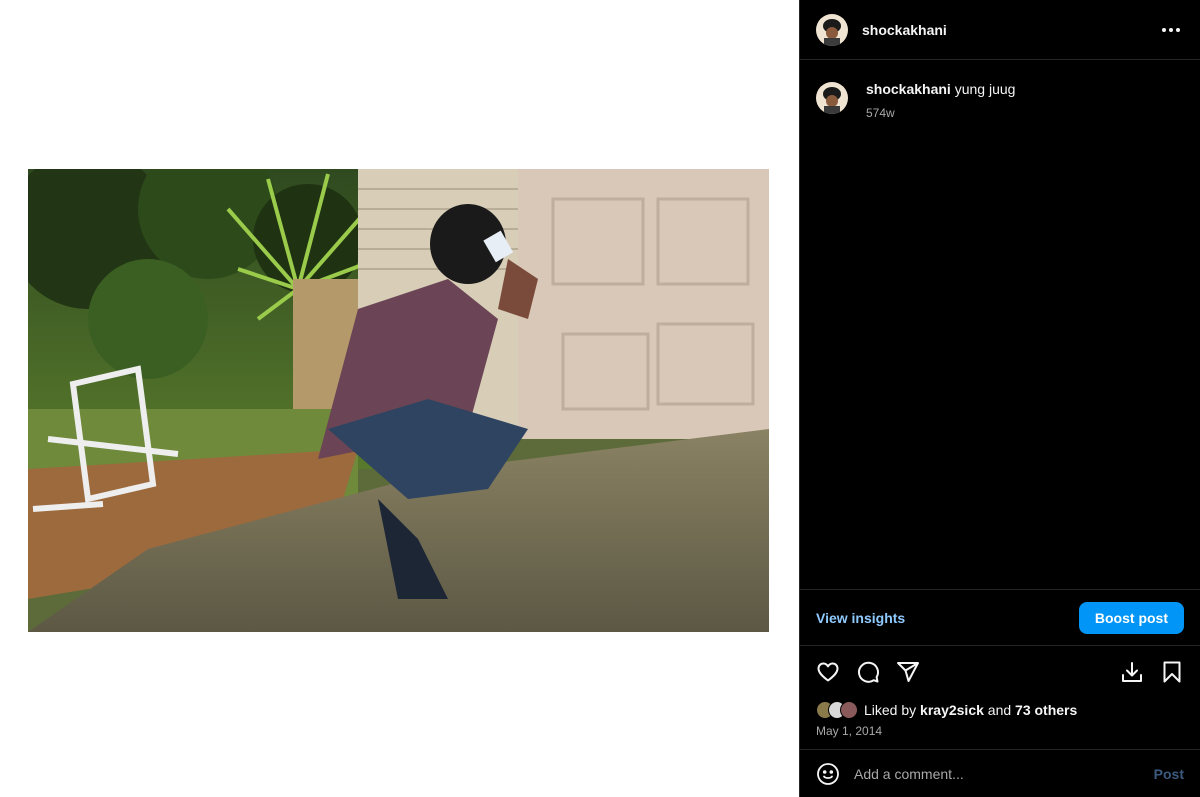  Describe the element at coordinates (1000, 734) in the screenshot. I see `post-date: May 1, 2014` at that location.